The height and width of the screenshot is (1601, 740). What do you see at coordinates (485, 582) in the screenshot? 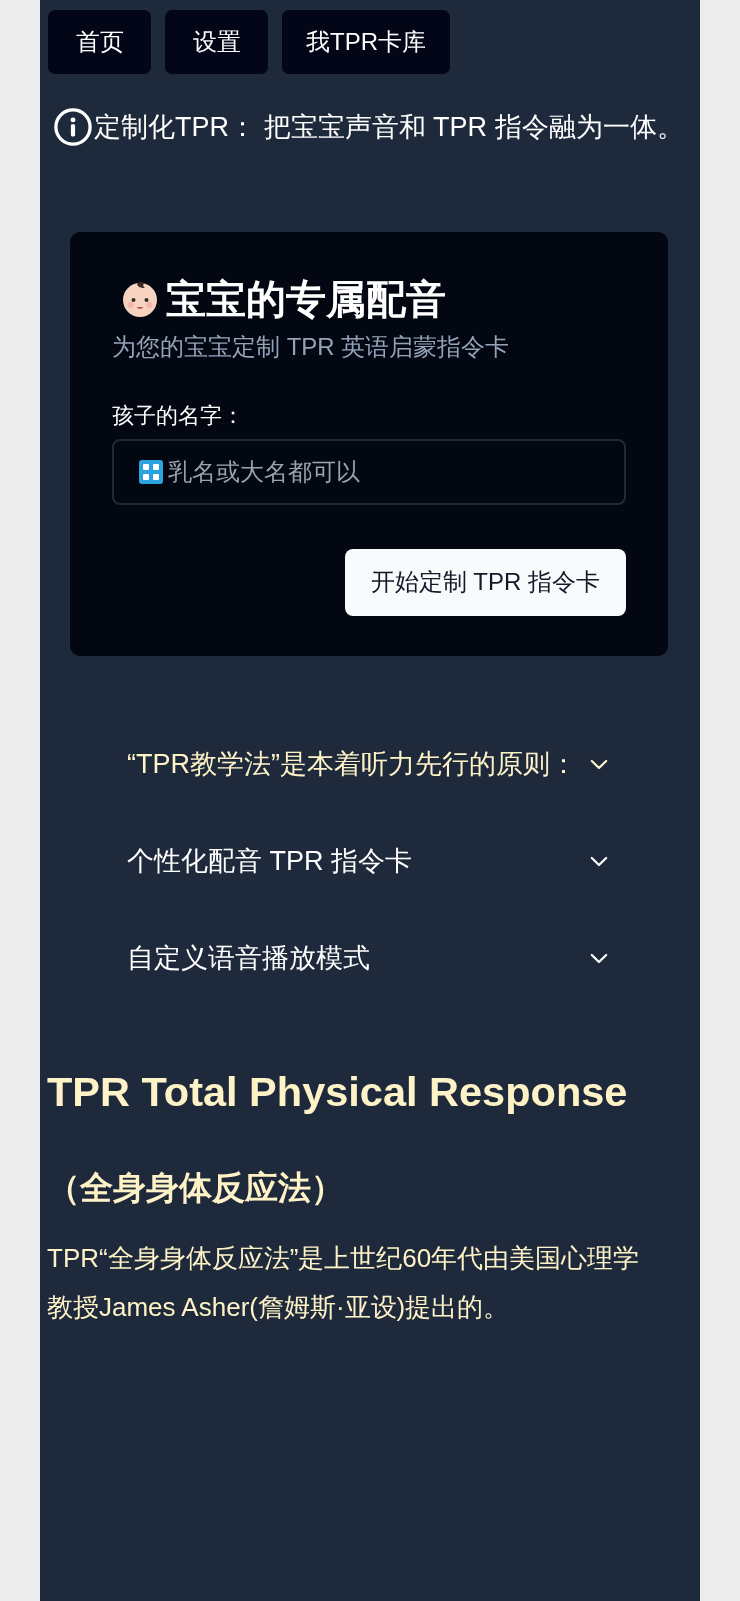
I see `start-button: 开始定制 TPR 指令卡` at bounding box center [485, 582].